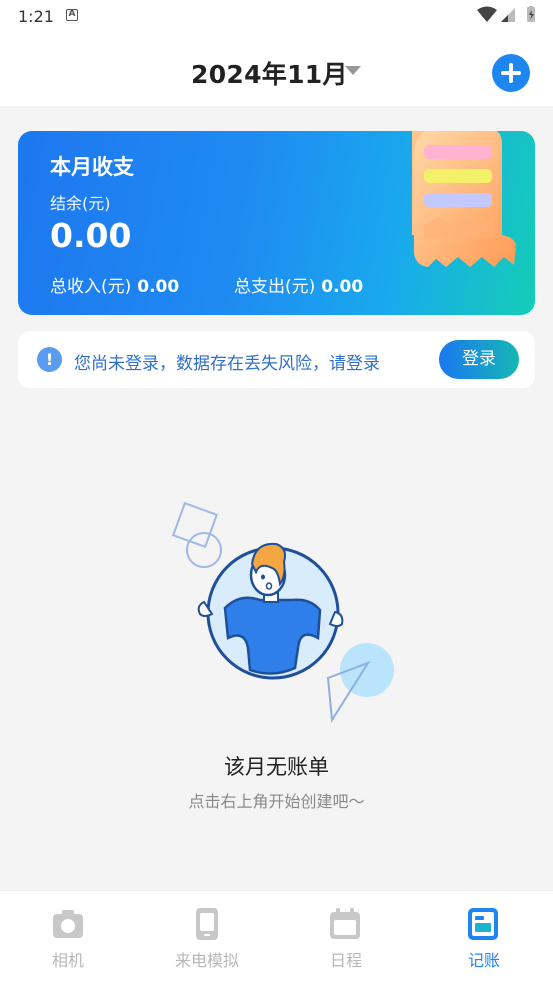 This screenshot has height=984, width=553. Describe the element at coordinates (276, 801) in the screenshot. I see `empty-state-subtitle: 点击右上角开始创建吧～` at that location.